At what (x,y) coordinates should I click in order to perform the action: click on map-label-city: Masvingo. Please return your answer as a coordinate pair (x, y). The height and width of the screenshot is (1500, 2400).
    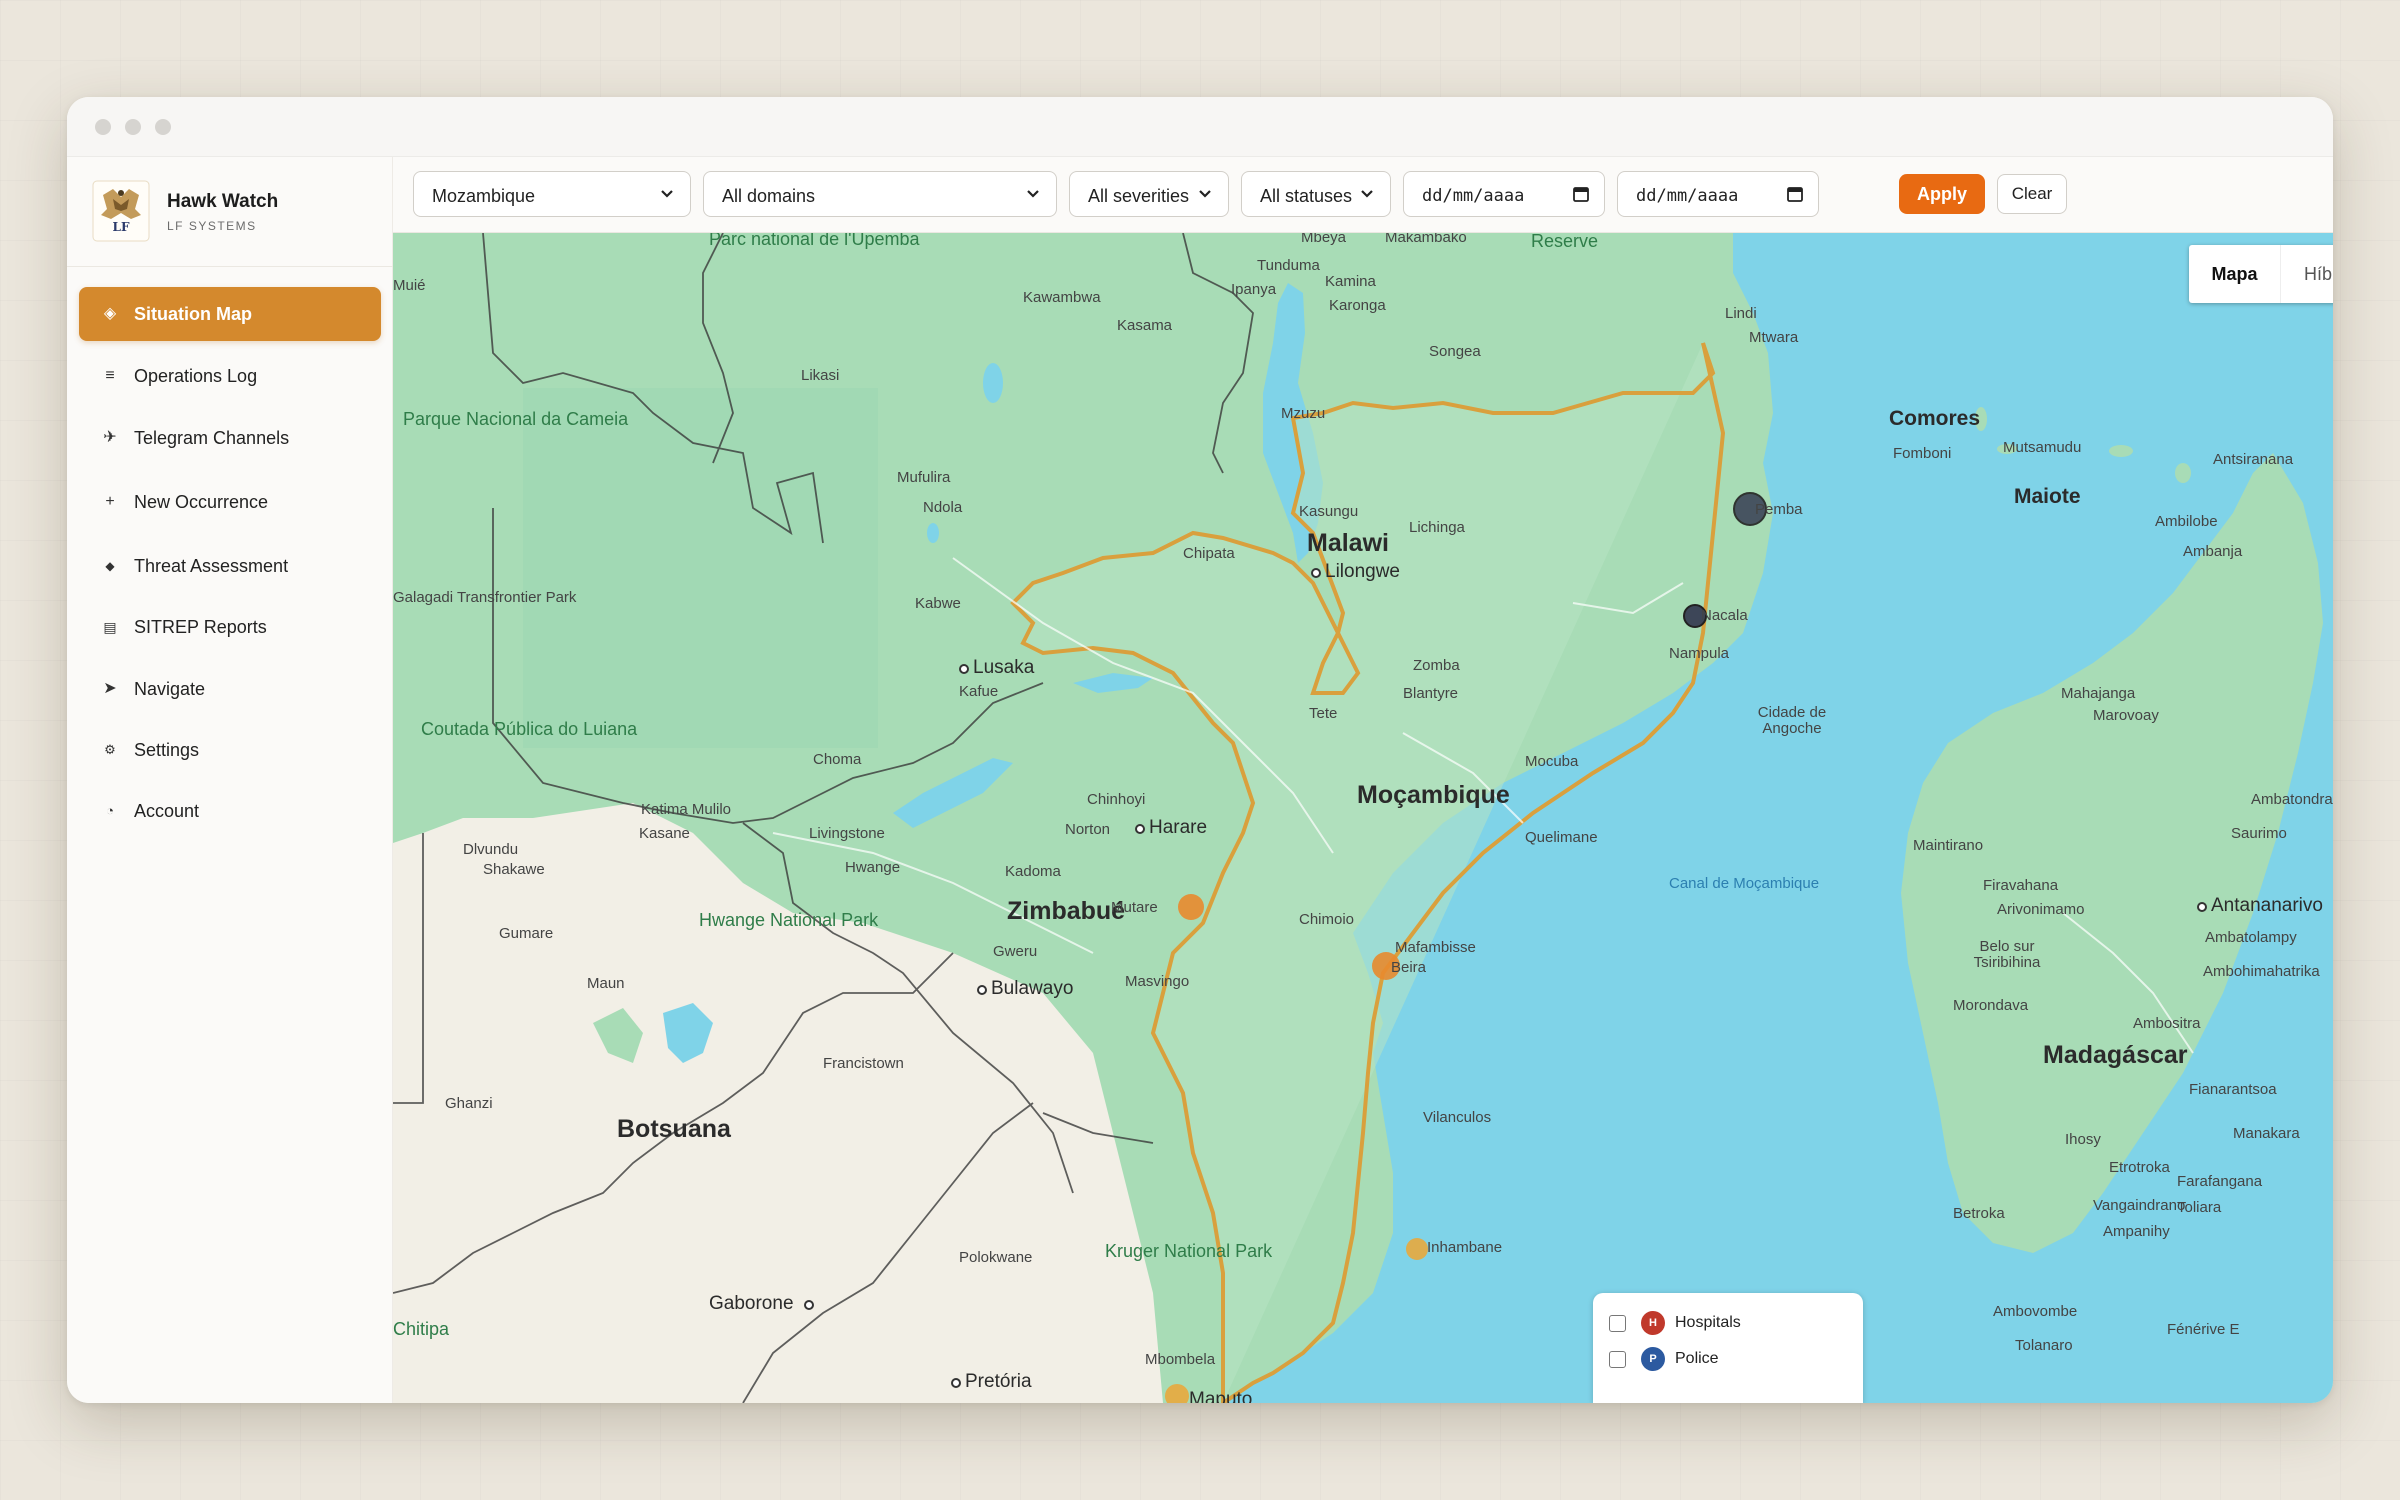
    Looking at the image, I should click on (1157, 981).